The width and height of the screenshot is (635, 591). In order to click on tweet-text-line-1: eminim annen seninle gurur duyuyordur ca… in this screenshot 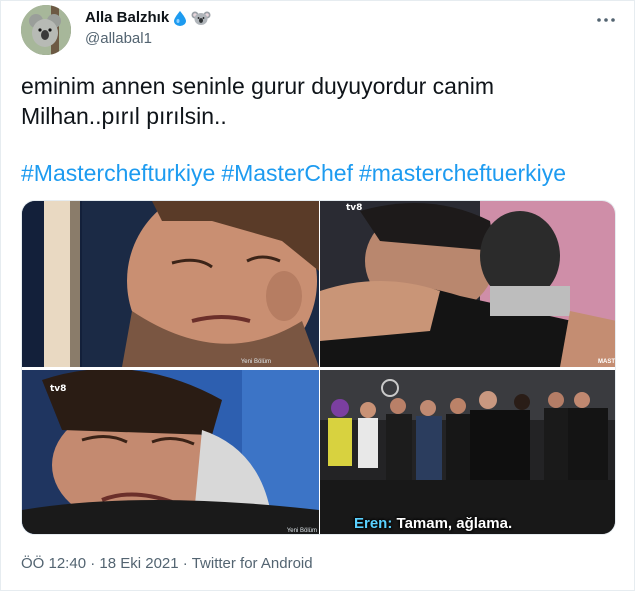, I will do `click(258, 86)`.